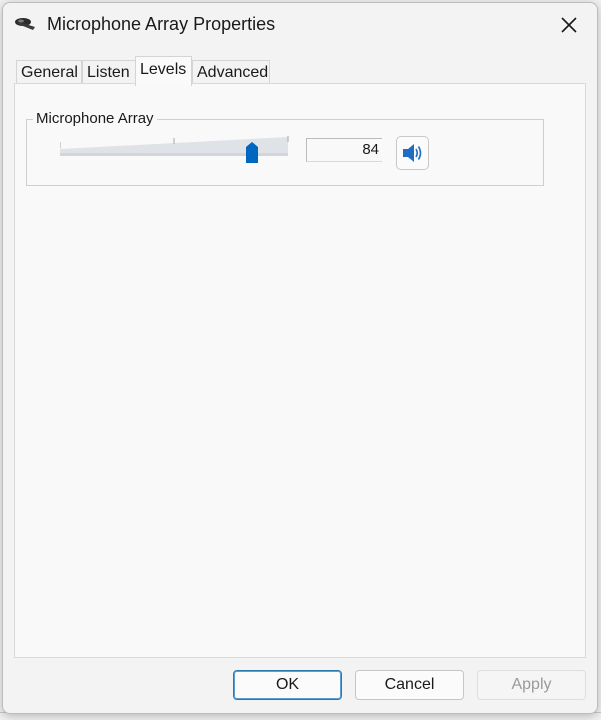 The image size is (601, 720). What do you see at coordinates (287, 685) in the screenshot?
I see `ok-button: OK` at bounding box center [287, 685].